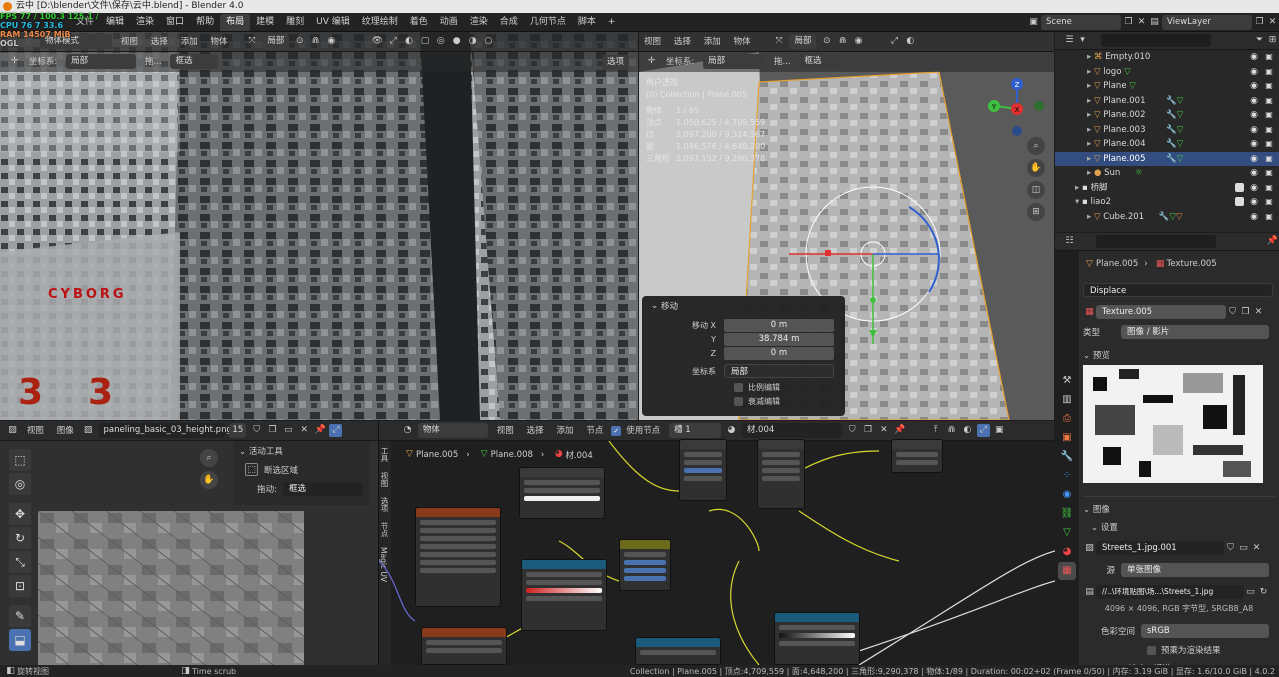  What do you see at coordinates (1069, 40) in the screenshot?
I see `outliner-editor-icon: ☰` at bounding box center [1069, 40].